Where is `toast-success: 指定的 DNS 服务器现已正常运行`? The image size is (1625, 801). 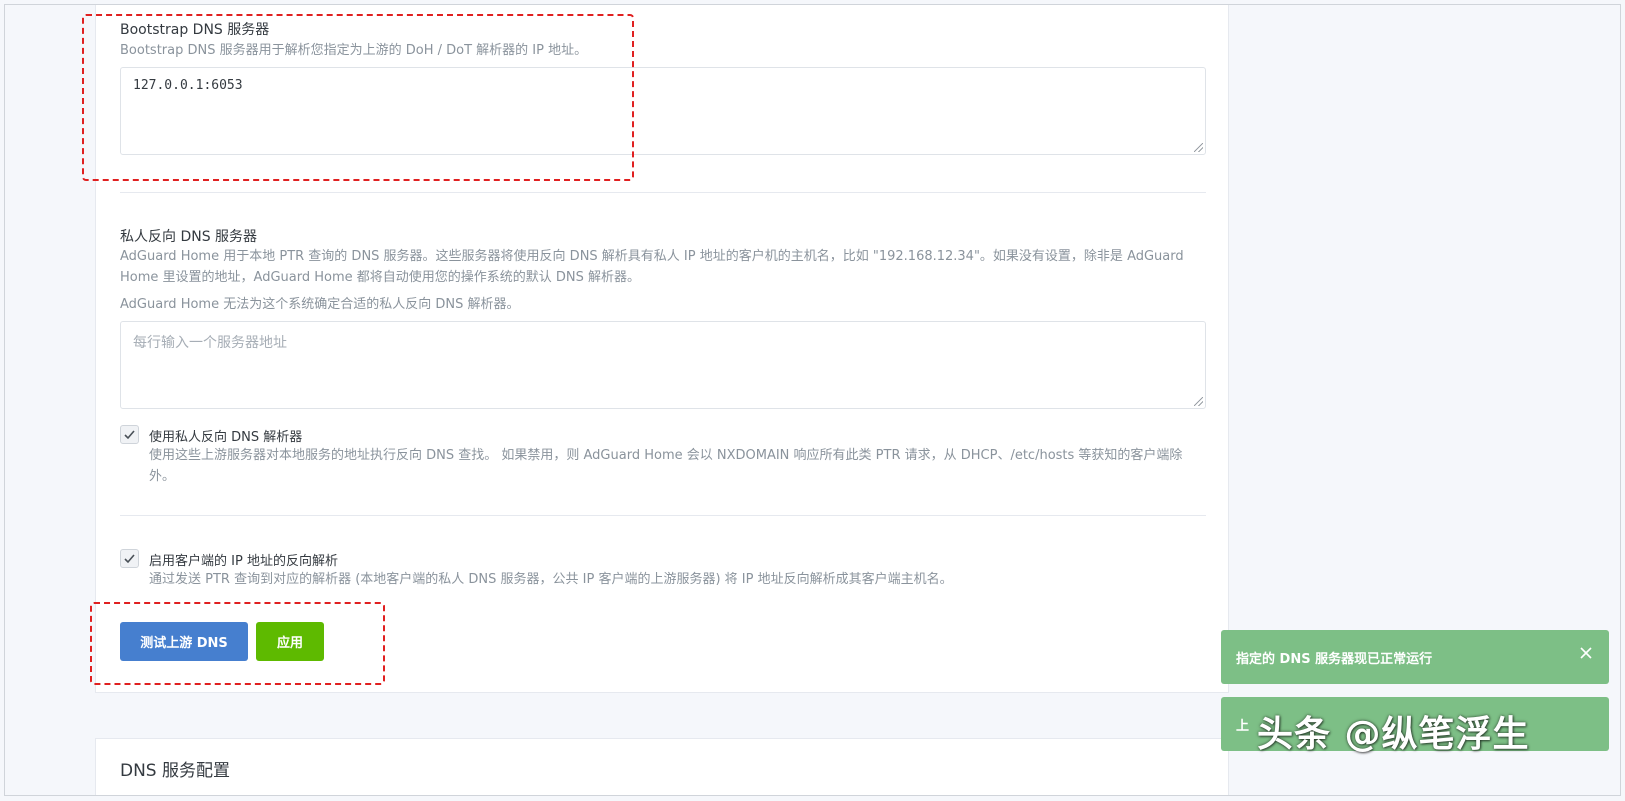 toast-success: 指定的 DNS 服务器现已正常运行 is located at coordinates (1415, 657).